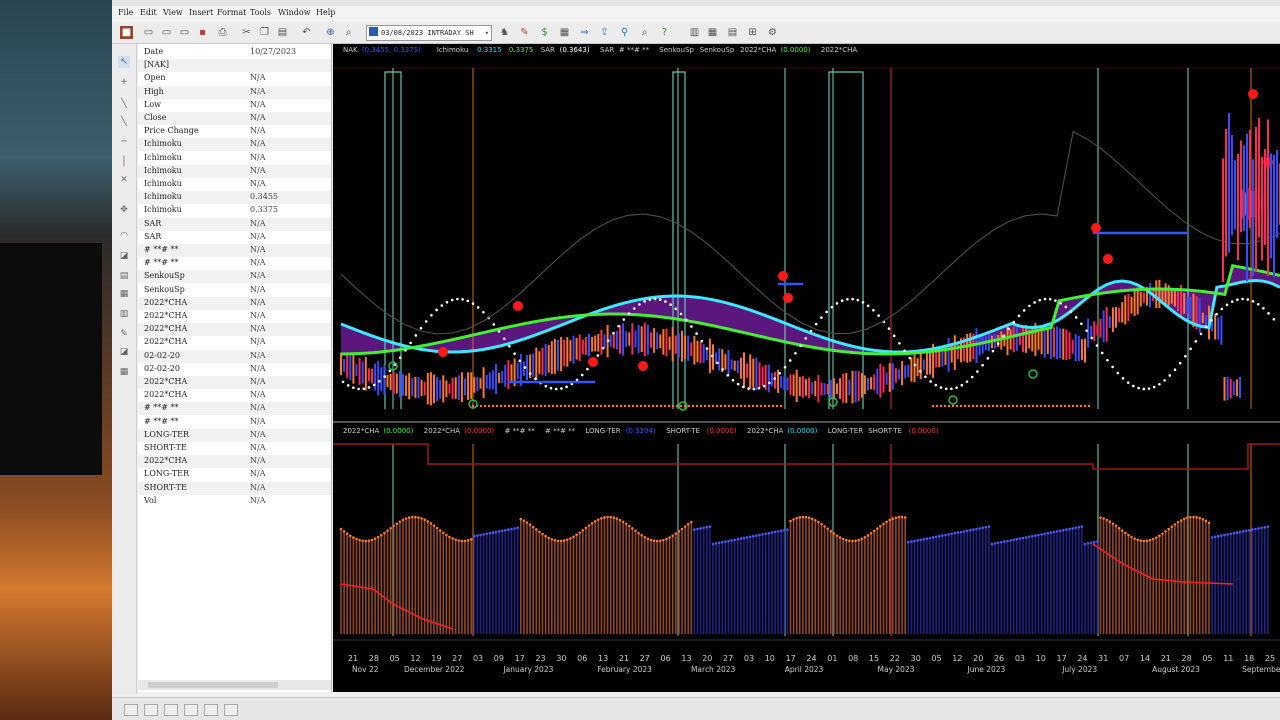 The image size is (1280, 720). I want to click on menu-edit: Edit, so click(148, 12).